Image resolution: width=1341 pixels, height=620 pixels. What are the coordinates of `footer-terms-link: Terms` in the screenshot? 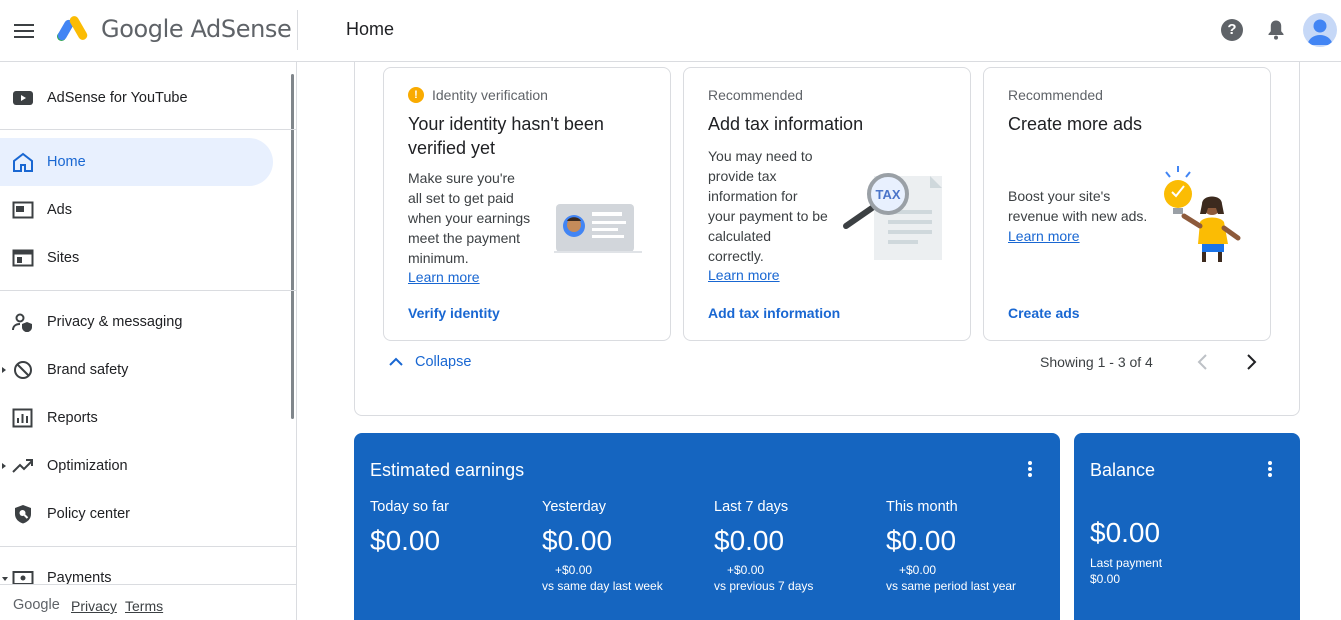 It's located at (144, 606).